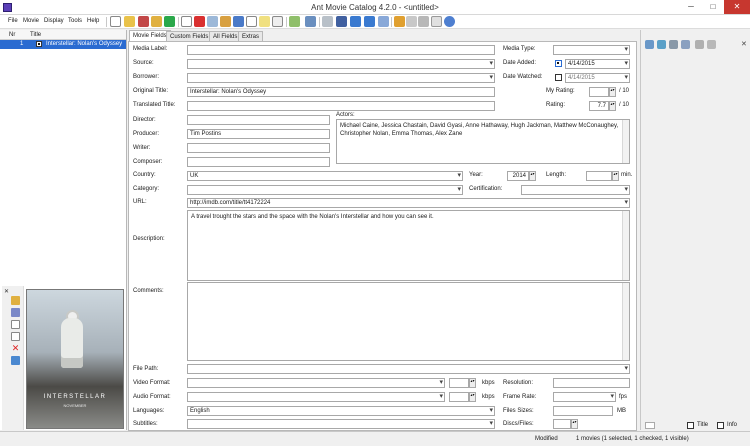 The width and height of the screenshot is (750, 446). Describe the element at coordinates (625, 321) in the screenshot. I see `comments-scrollbar` at that location.